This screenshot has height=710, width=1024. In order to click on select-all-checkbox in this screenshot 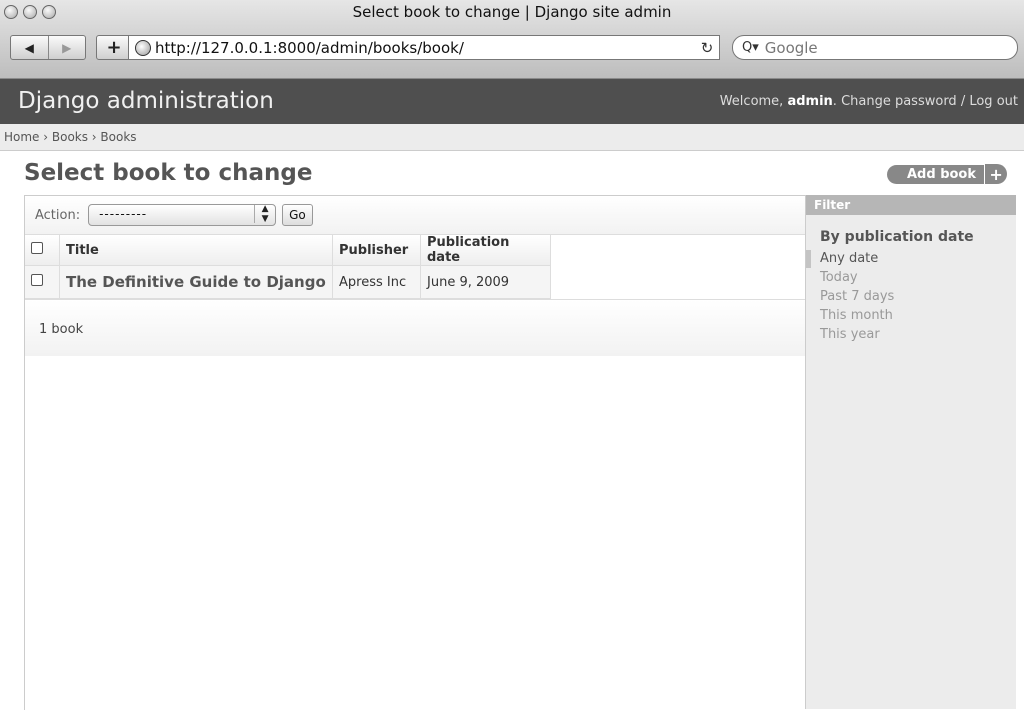, I will do `click(37, 248)`.